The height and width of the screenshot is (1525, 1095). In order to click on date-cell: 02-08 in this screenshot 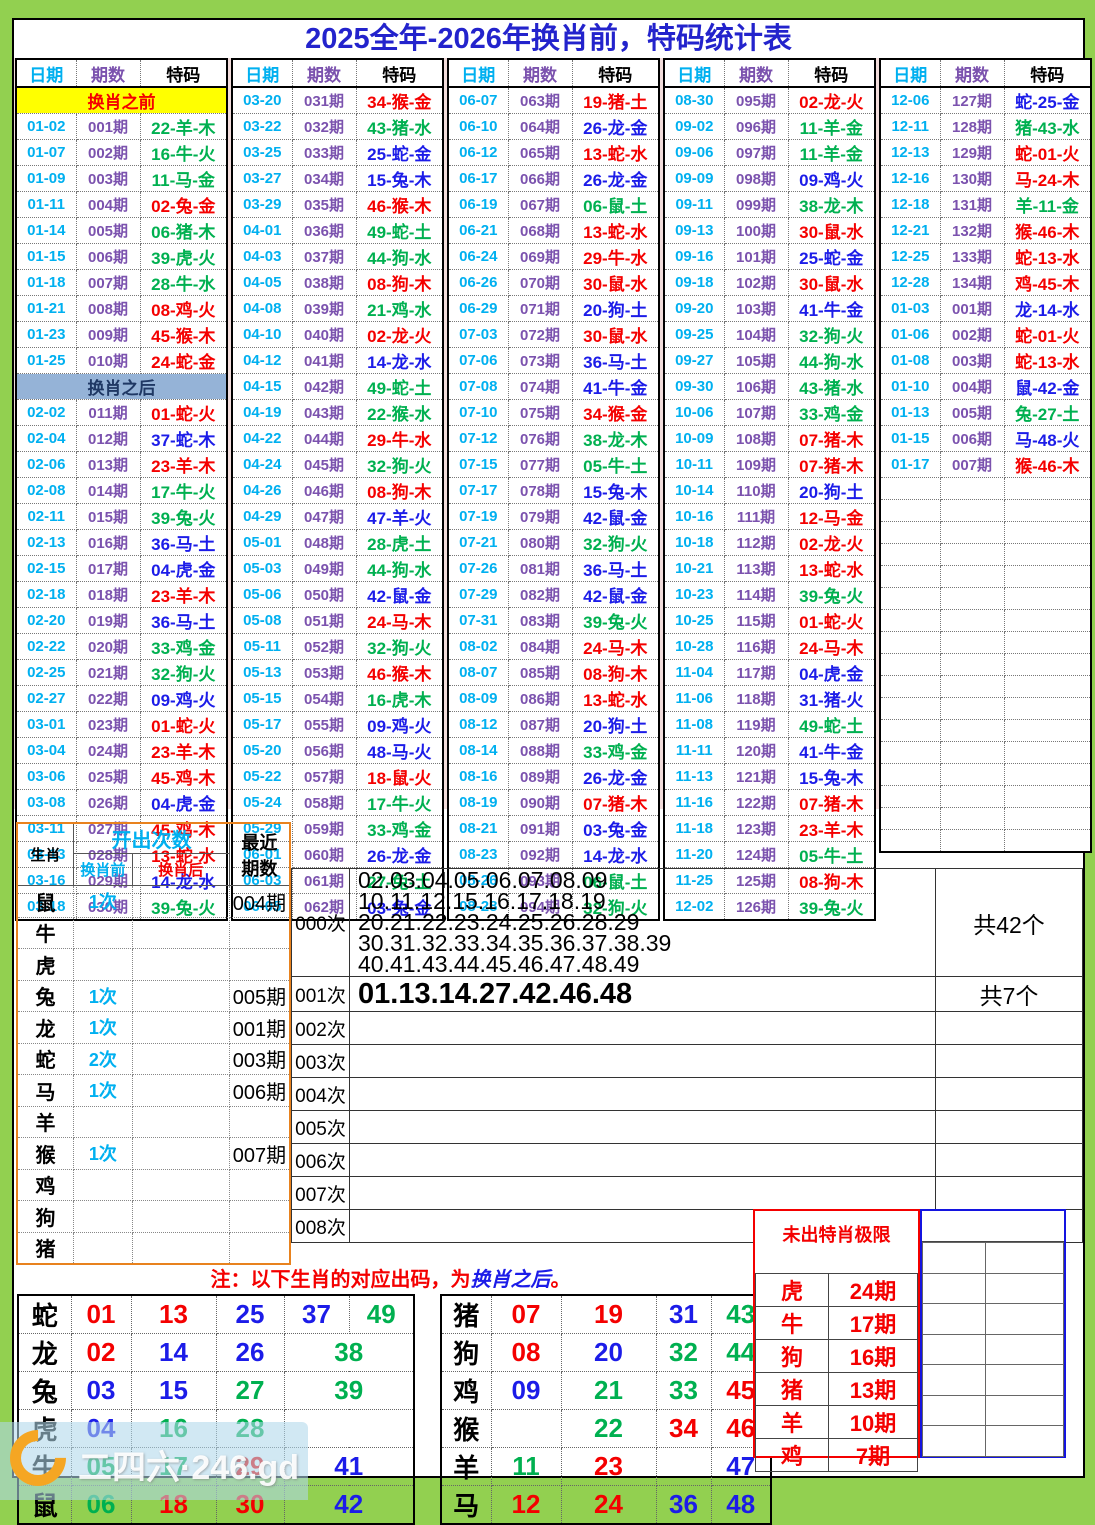, I will do `click(46, 490)`.